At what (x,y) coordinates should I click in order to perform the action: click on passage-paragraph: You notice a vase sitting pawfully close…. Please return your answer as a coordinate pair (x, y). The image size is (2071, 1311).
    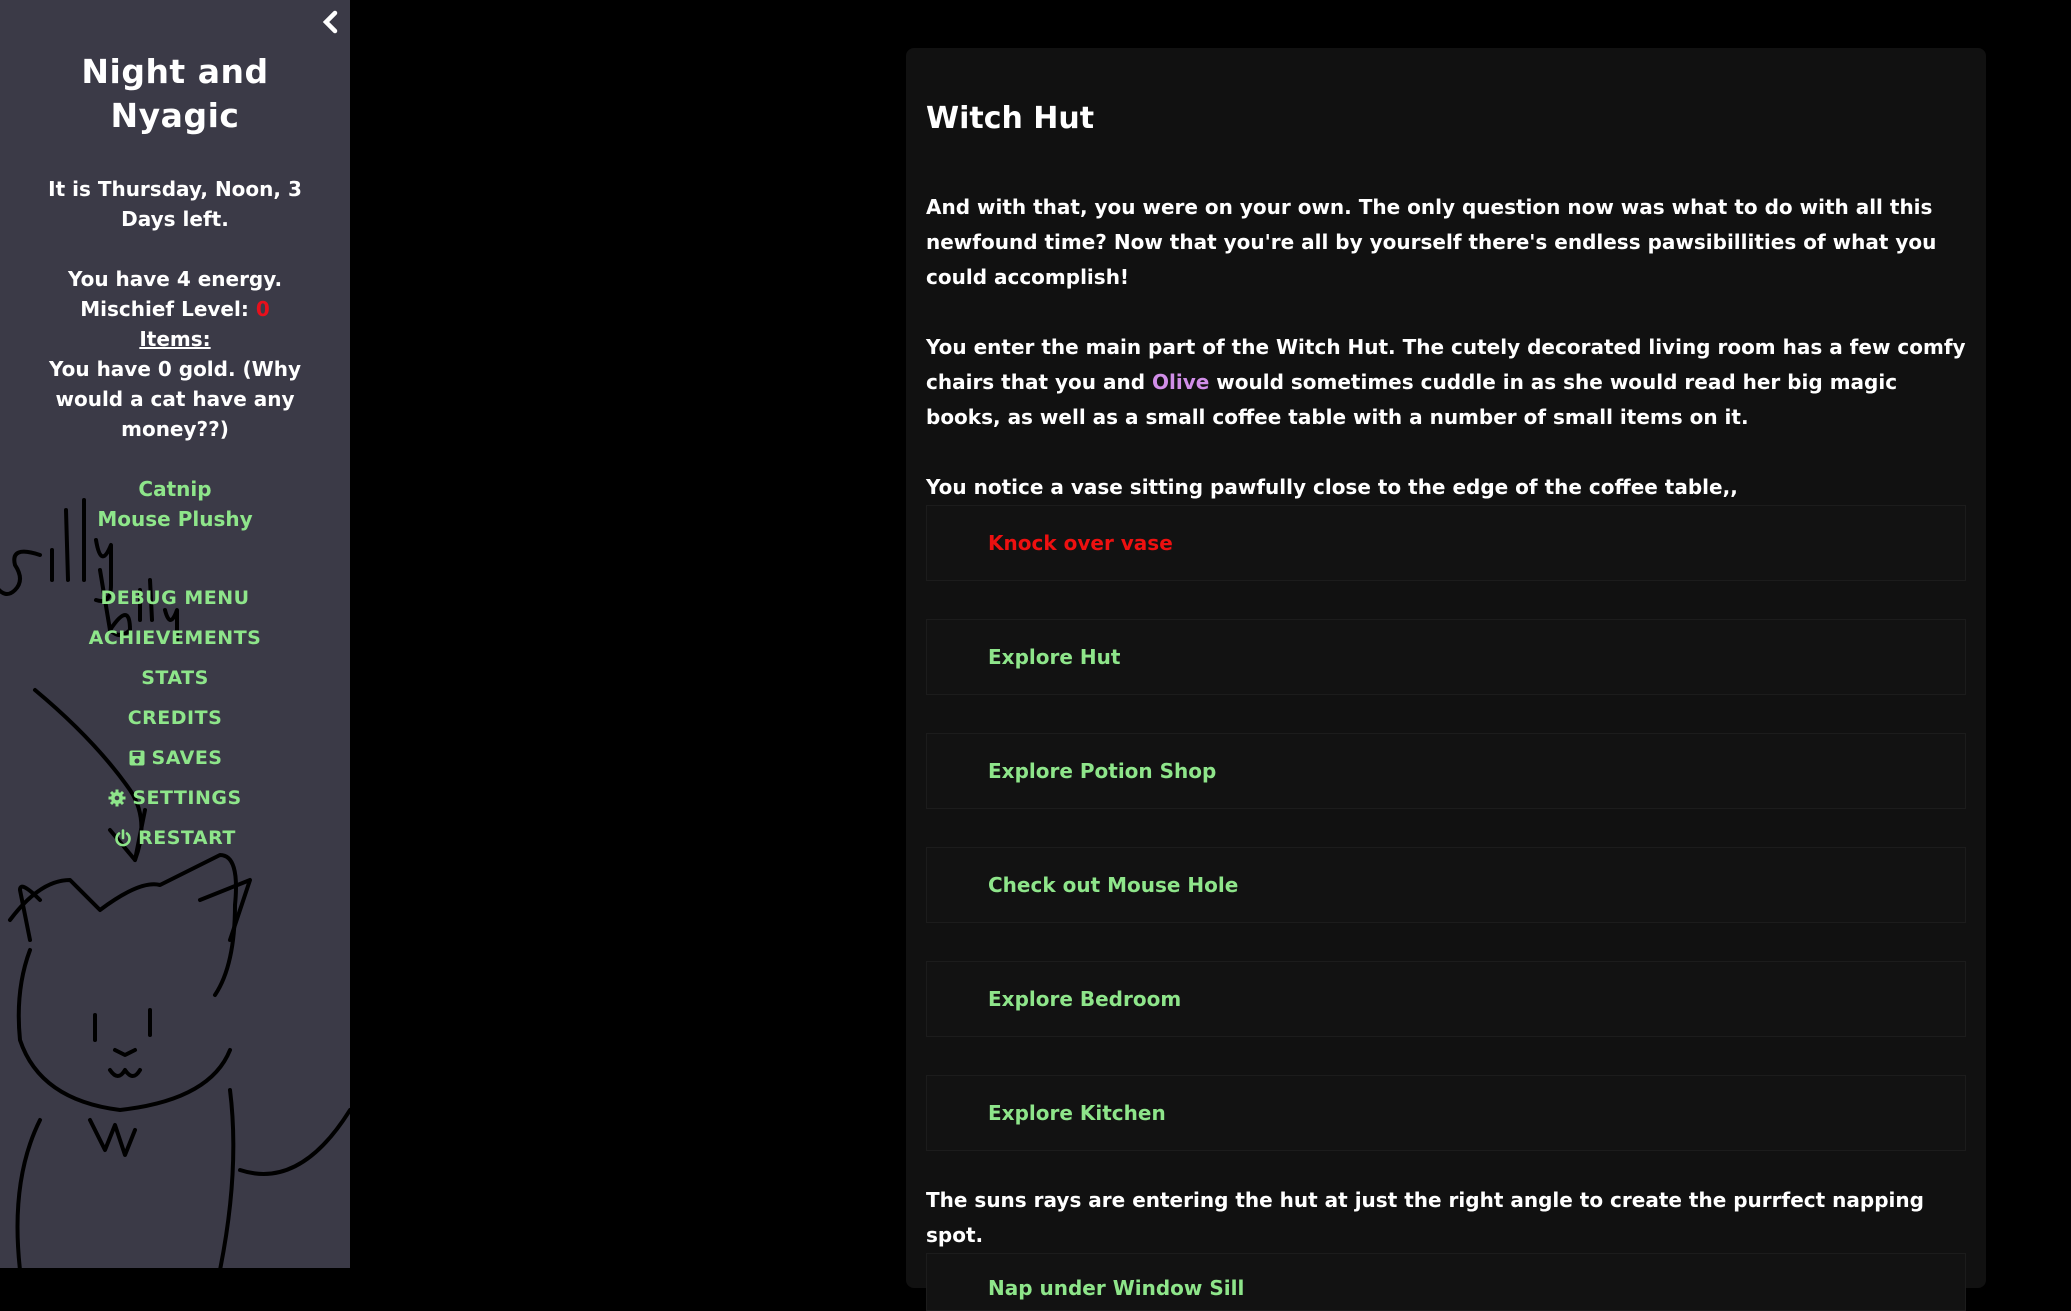
    Looking at the image, I should click on (1332, 487).